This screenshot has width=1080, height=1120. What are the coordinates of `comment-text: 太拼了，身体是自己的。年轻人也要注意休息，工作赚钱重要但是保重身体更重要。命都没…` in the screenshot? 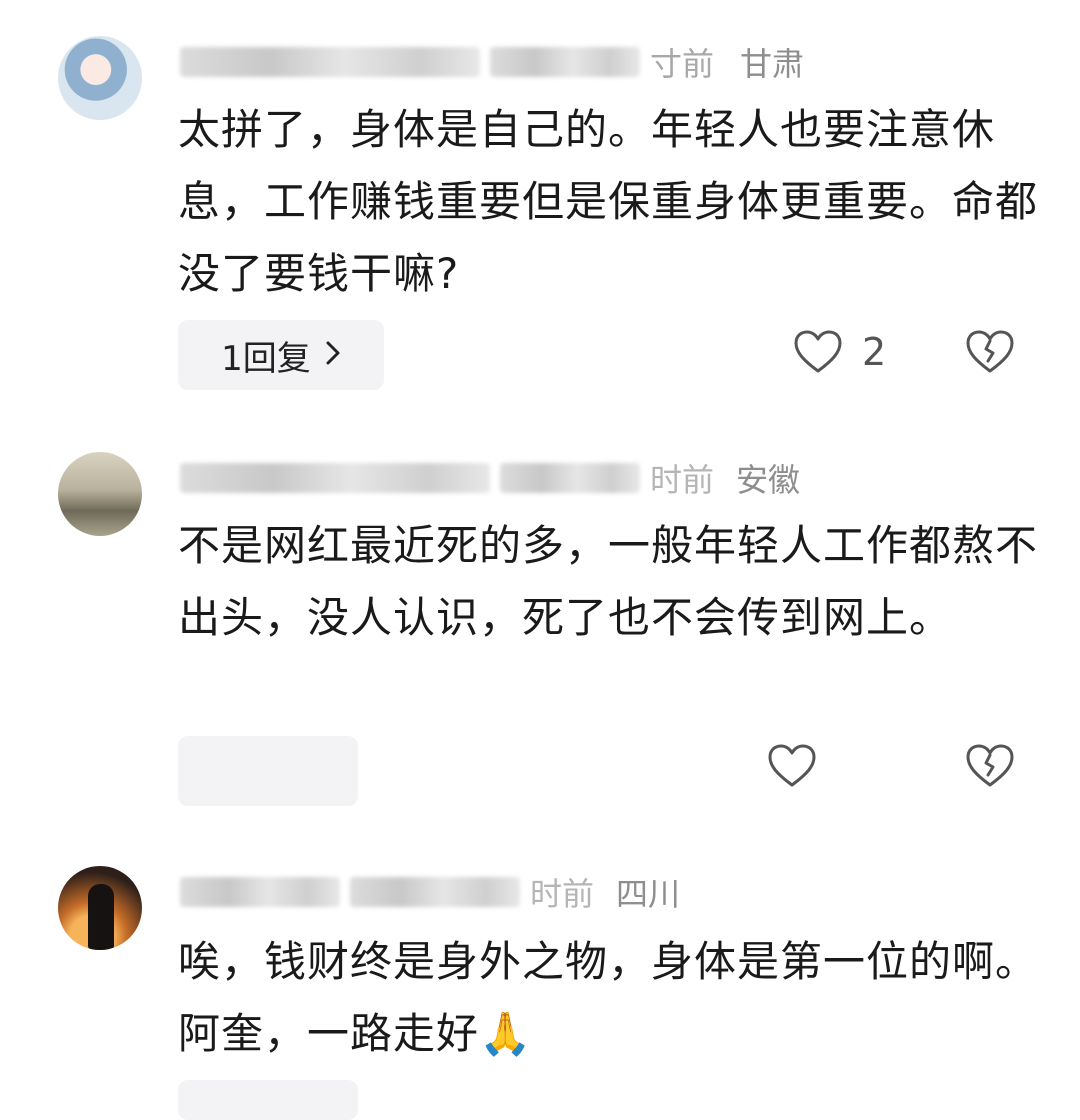 It's located at (608, 201).